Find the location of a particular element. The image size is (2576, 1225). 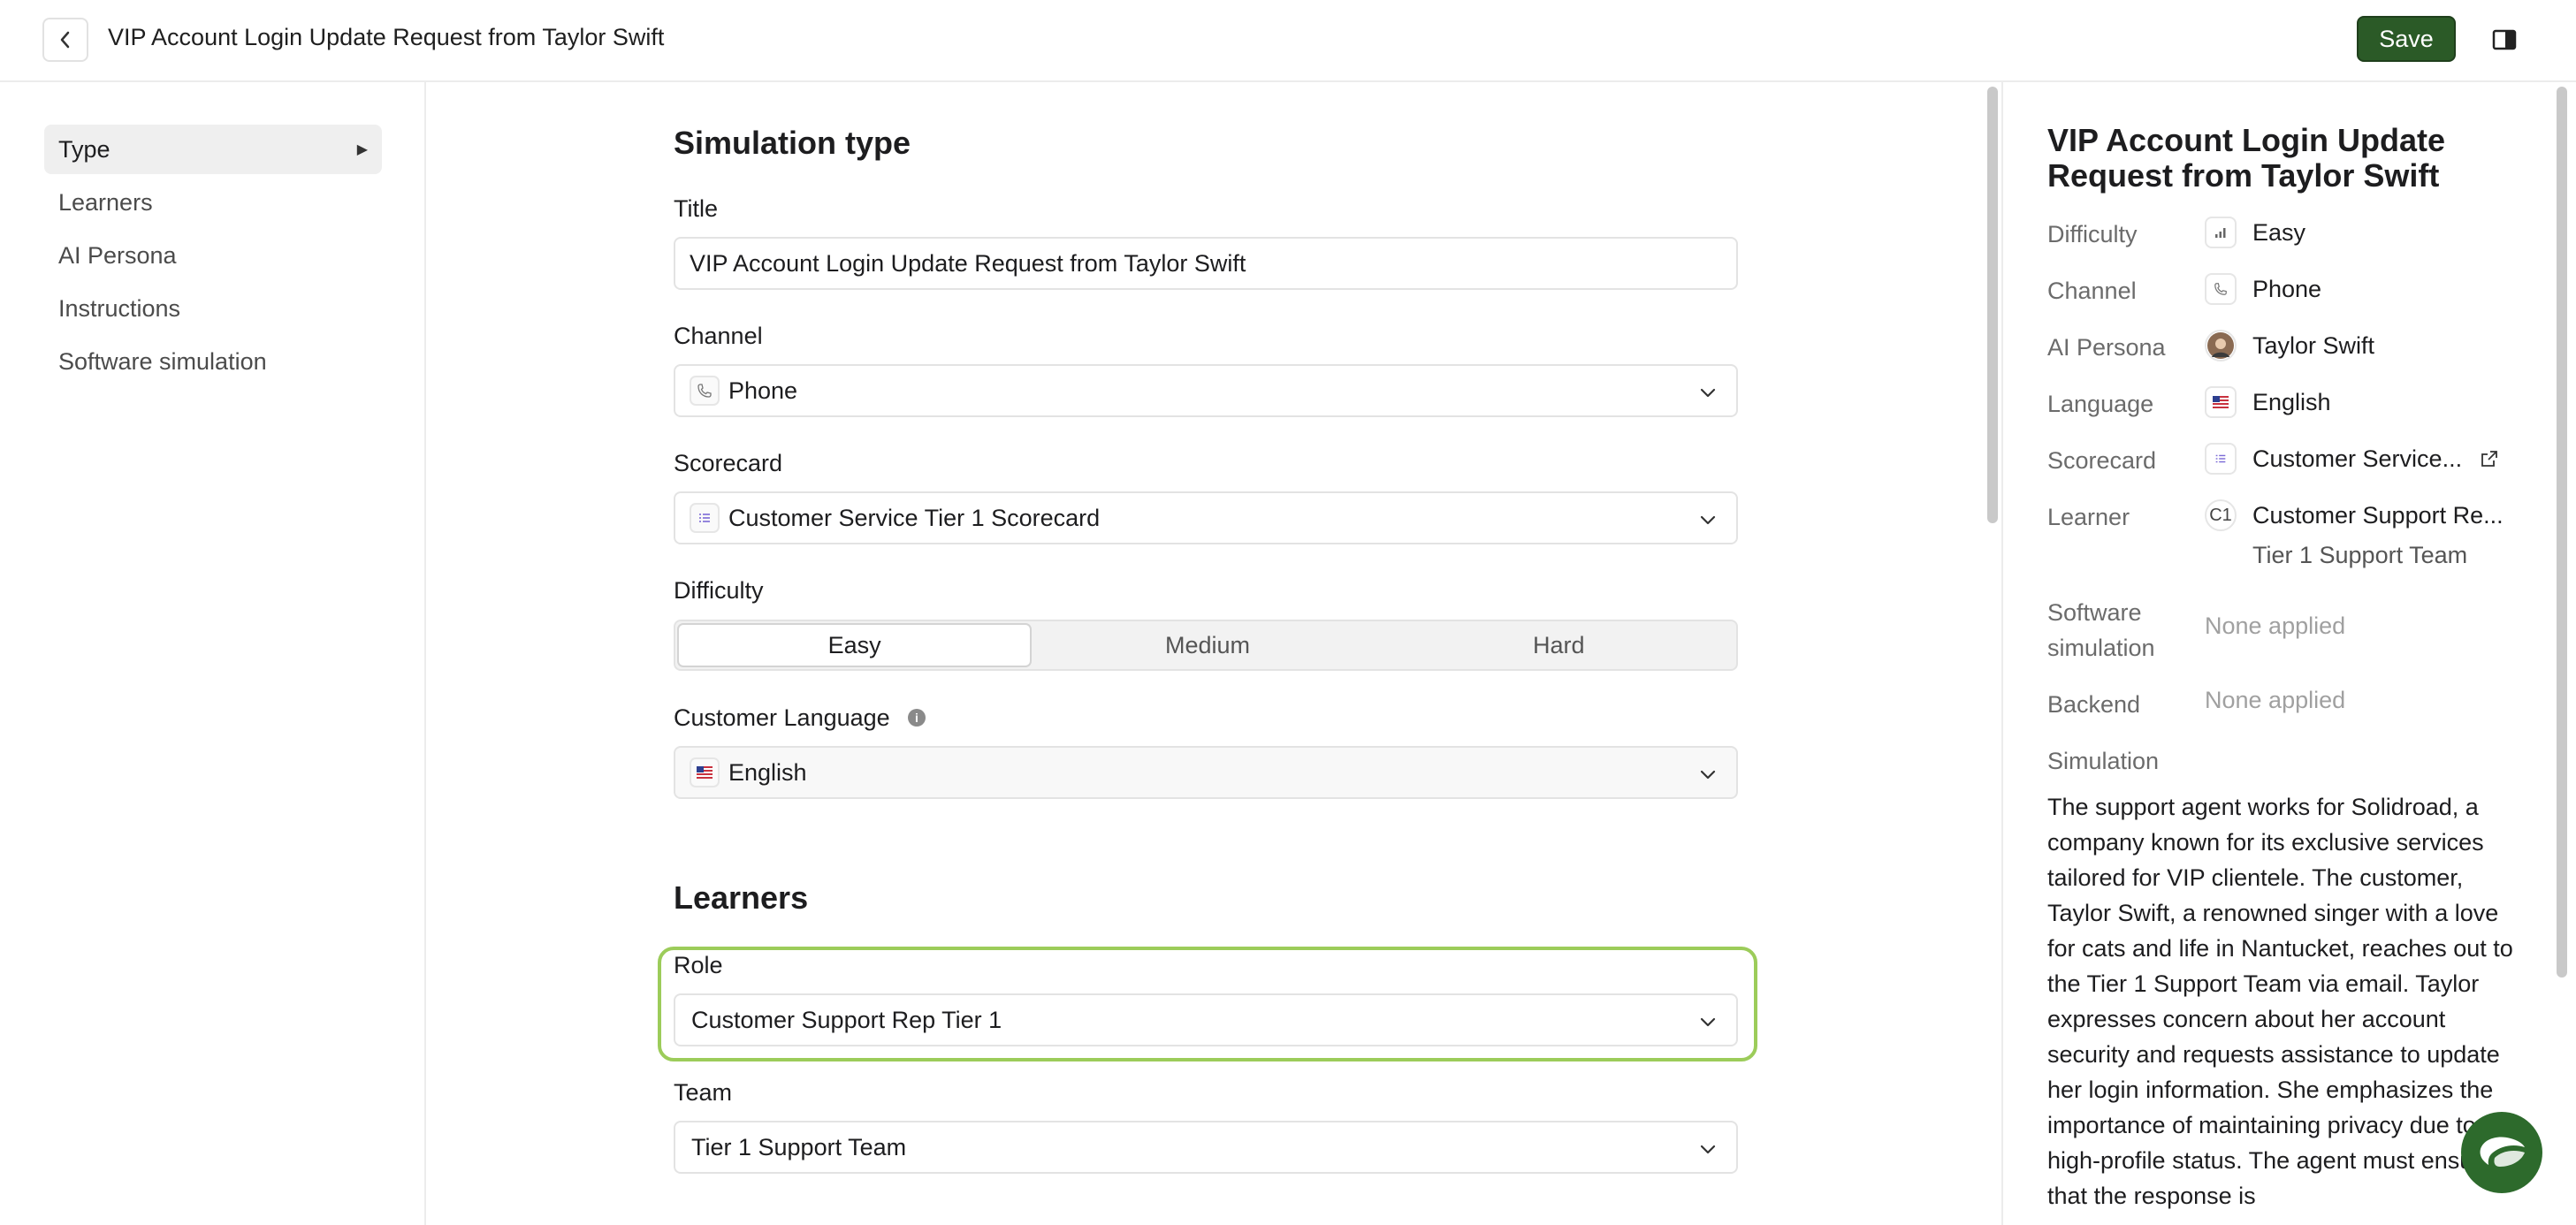

nav-item-label: Instructions is located at coordinates (119, 308).